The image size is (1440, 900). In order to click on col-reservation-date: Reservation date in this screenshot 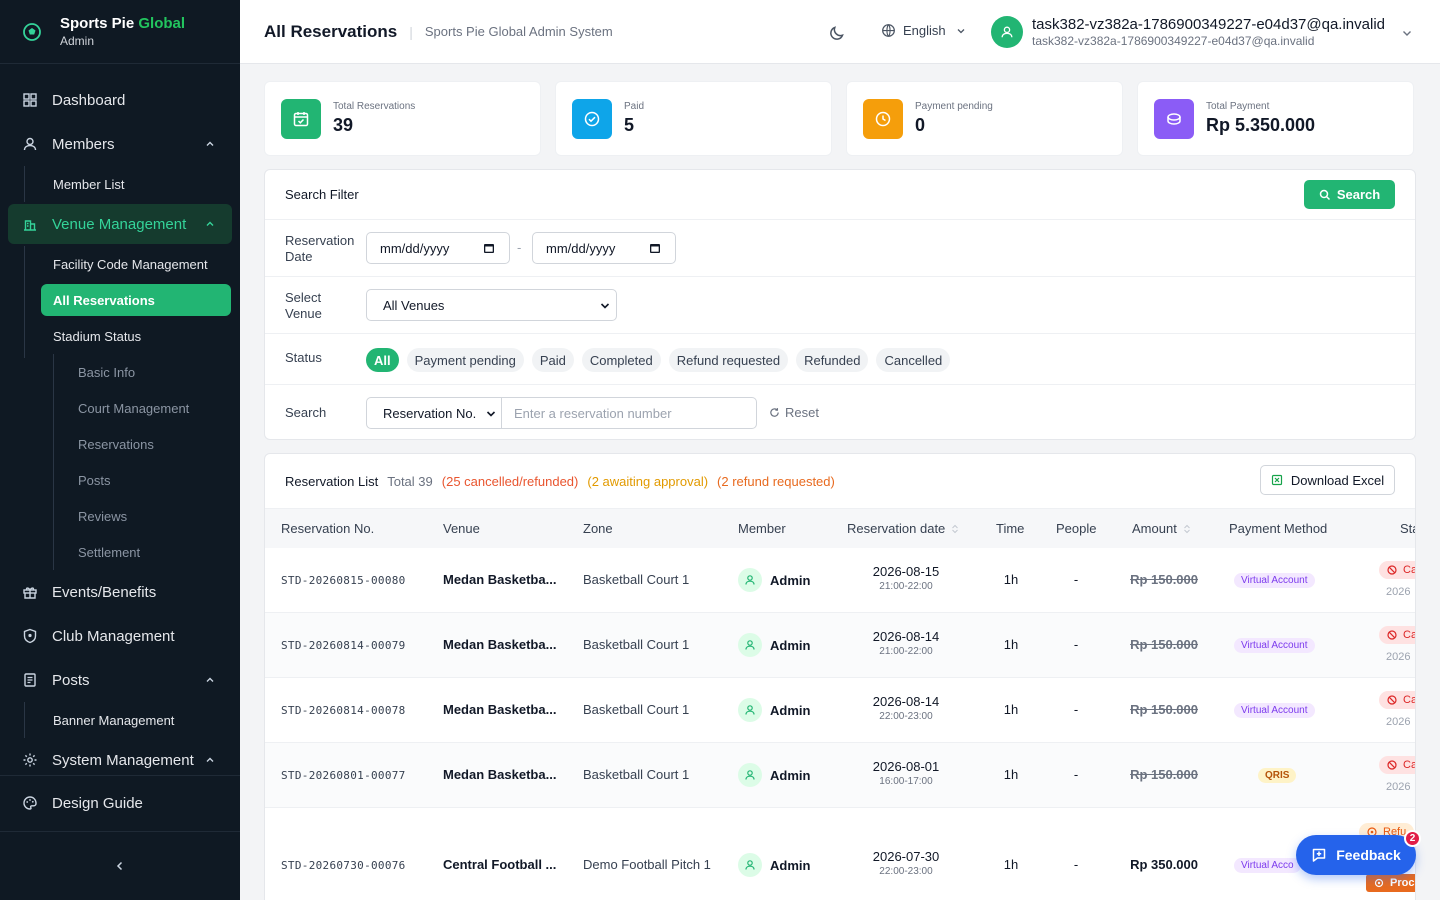, I will do `click(903, 528)`.